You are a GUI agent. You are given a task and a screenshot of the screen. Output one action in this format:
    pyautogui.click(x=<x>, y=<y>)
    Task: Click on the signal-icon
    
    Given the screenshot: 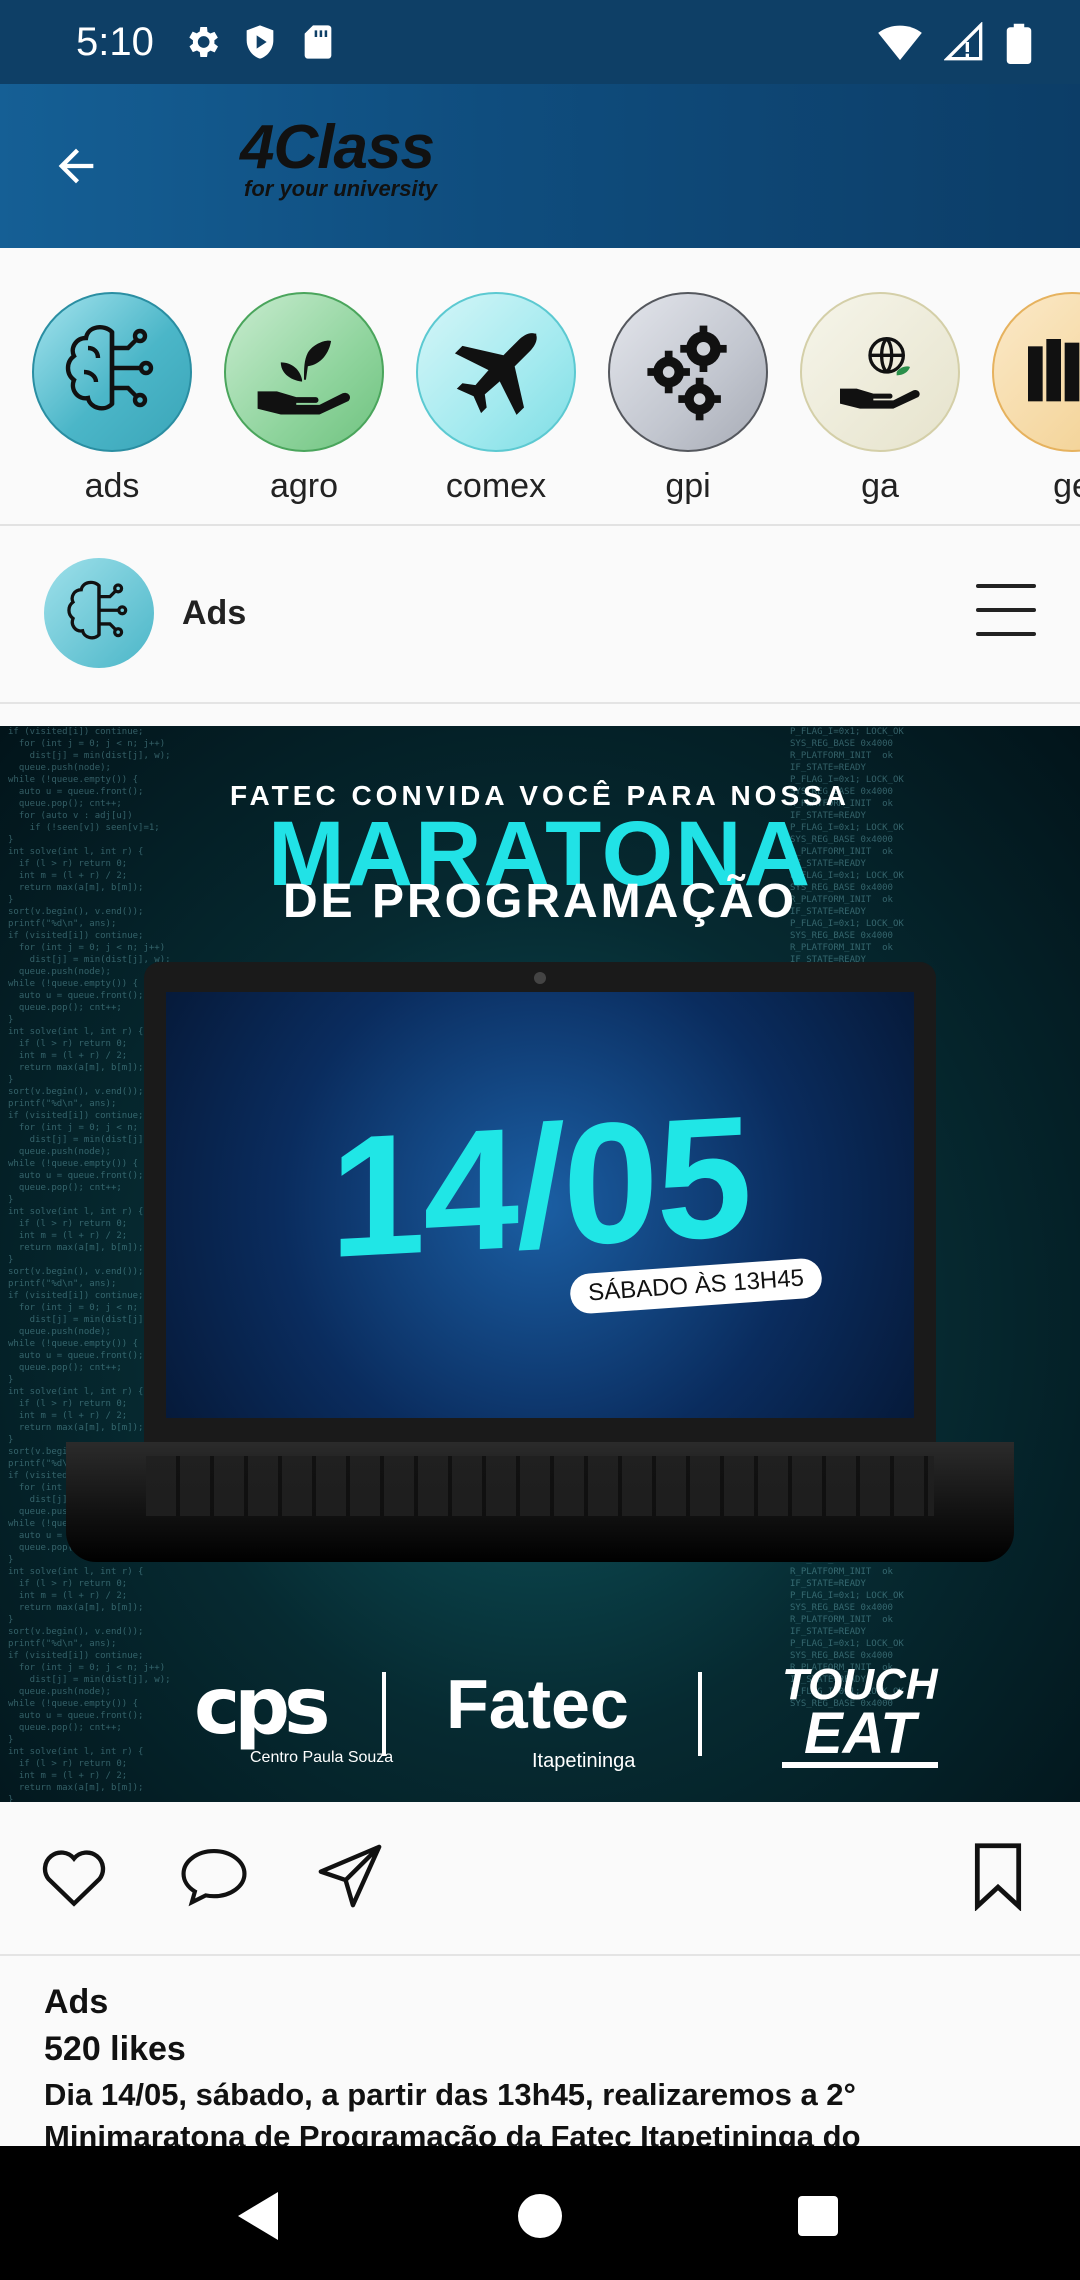 What is the action you would take?
    pyautogui.click(x=964, y=43)
    